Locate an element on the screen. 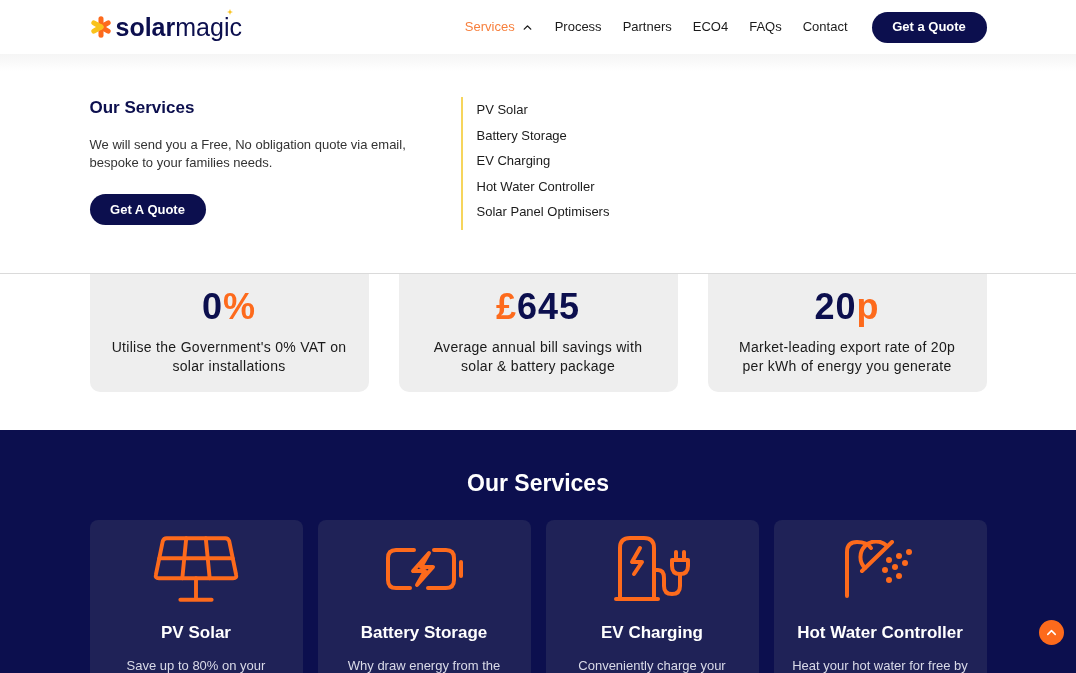 The width and height of the screenshot is (1076, 673). asterisk-logo-icon is located at coordinates (100, 27).